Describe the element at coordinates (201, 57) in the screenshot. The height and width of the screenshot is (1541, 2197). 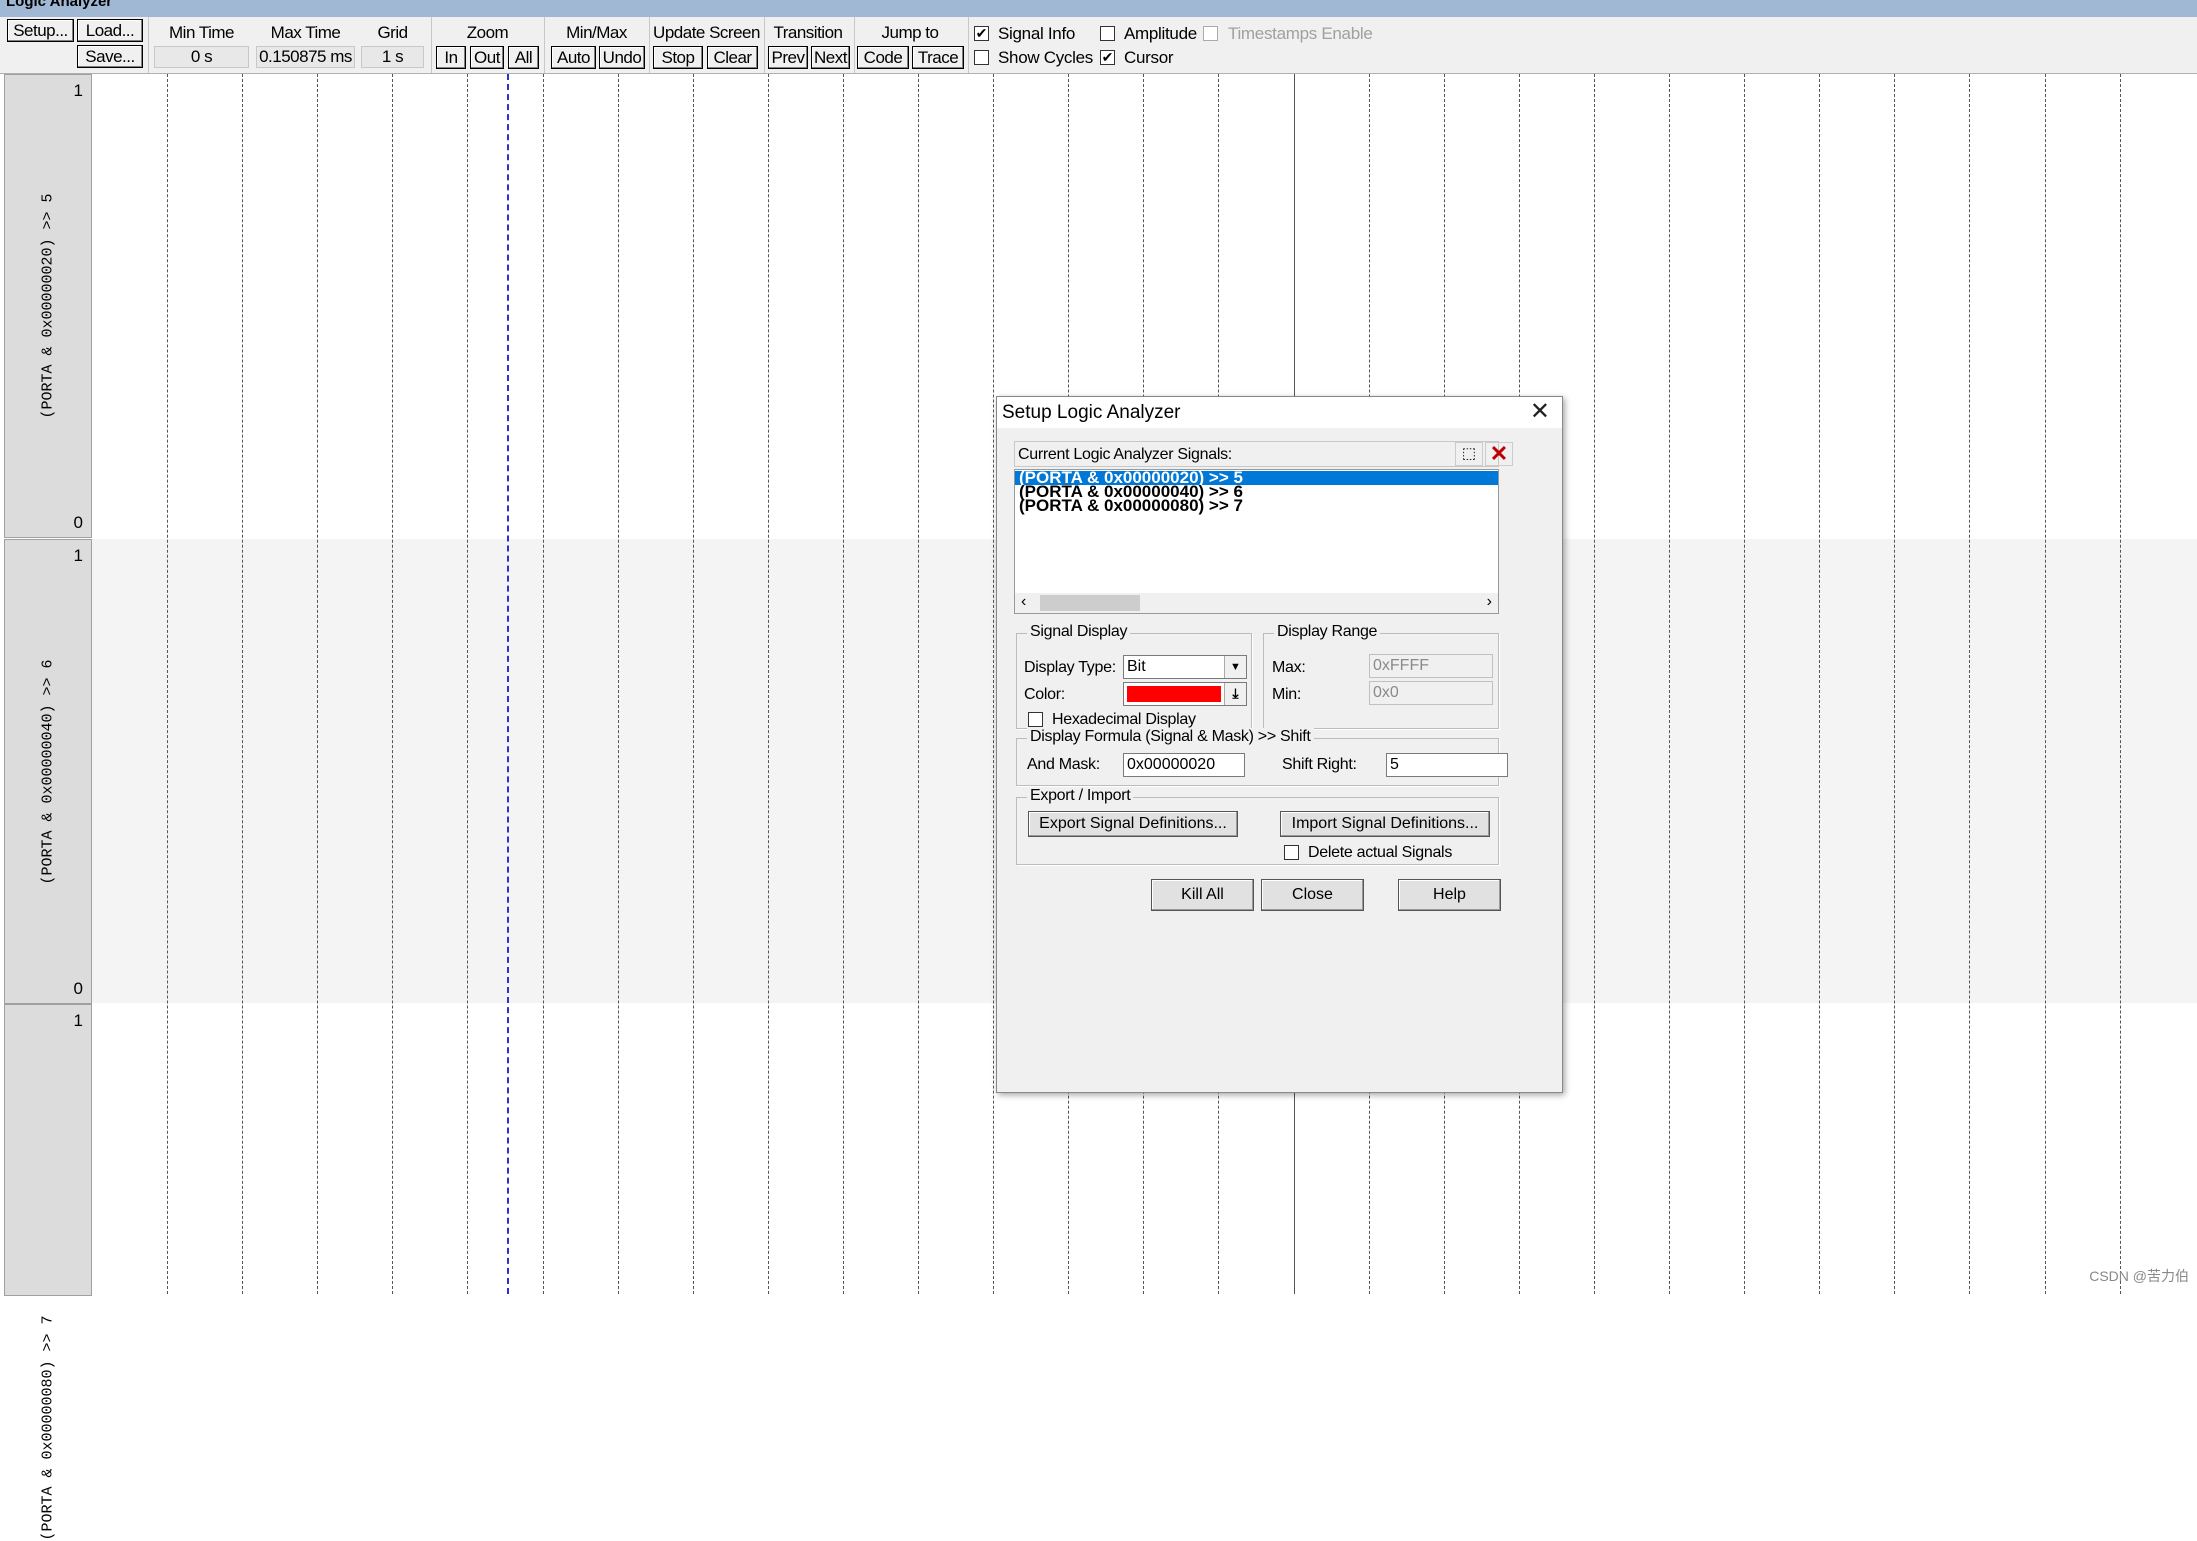
I see `min-time-value: 0 s` at that location.